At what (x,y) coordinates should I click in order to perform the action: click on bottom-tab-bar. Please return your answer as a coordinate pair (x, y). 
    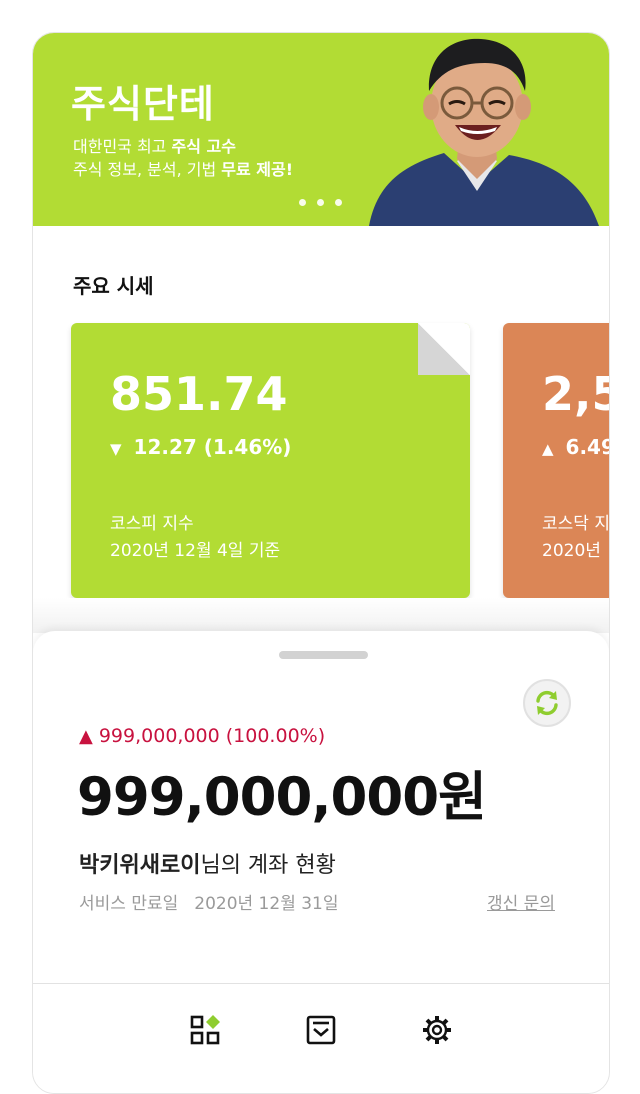
    Looking at the image, I should click on (321, 1038).